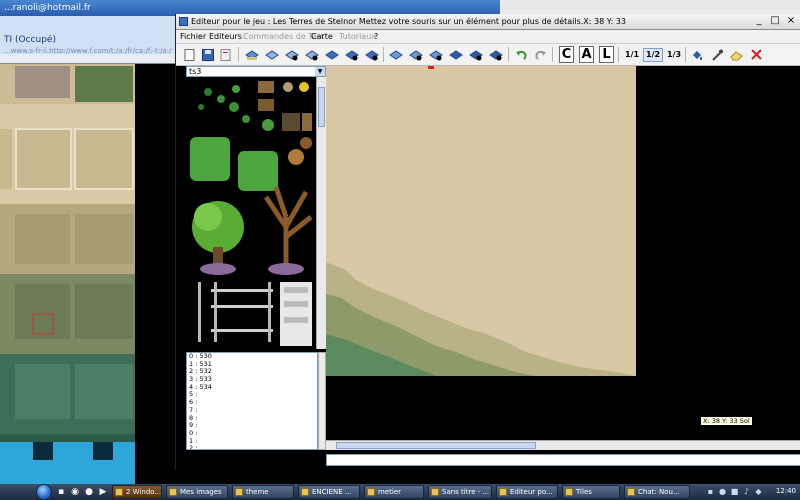 The height and width of the screenshot is (500, 800). What do you see at coordinates (189, 54) in the screenshot?
I see `new-file-icon` at bounding box center [189, 54].